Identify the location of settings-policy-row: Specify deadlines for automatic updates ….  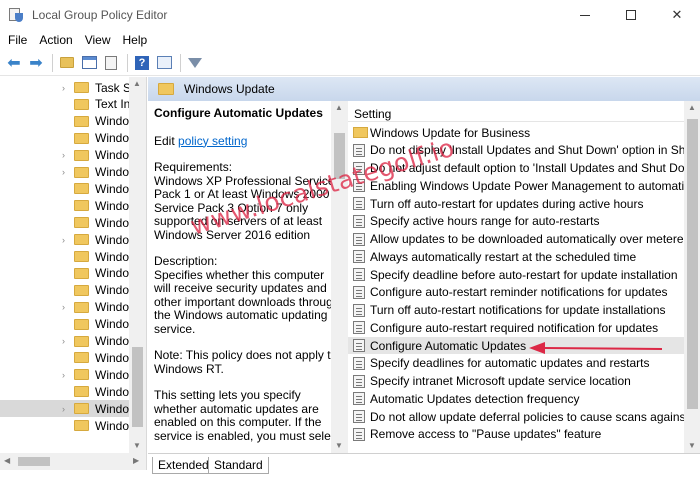
(516, 363).